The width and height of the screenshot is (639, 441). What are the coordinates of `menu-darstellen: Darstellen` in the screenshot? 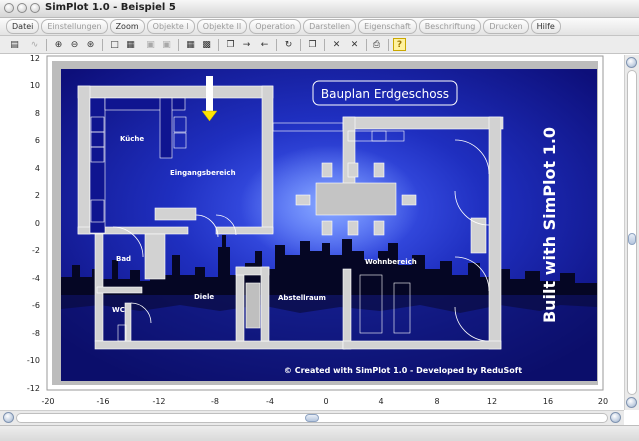 It's located at (330, 26).